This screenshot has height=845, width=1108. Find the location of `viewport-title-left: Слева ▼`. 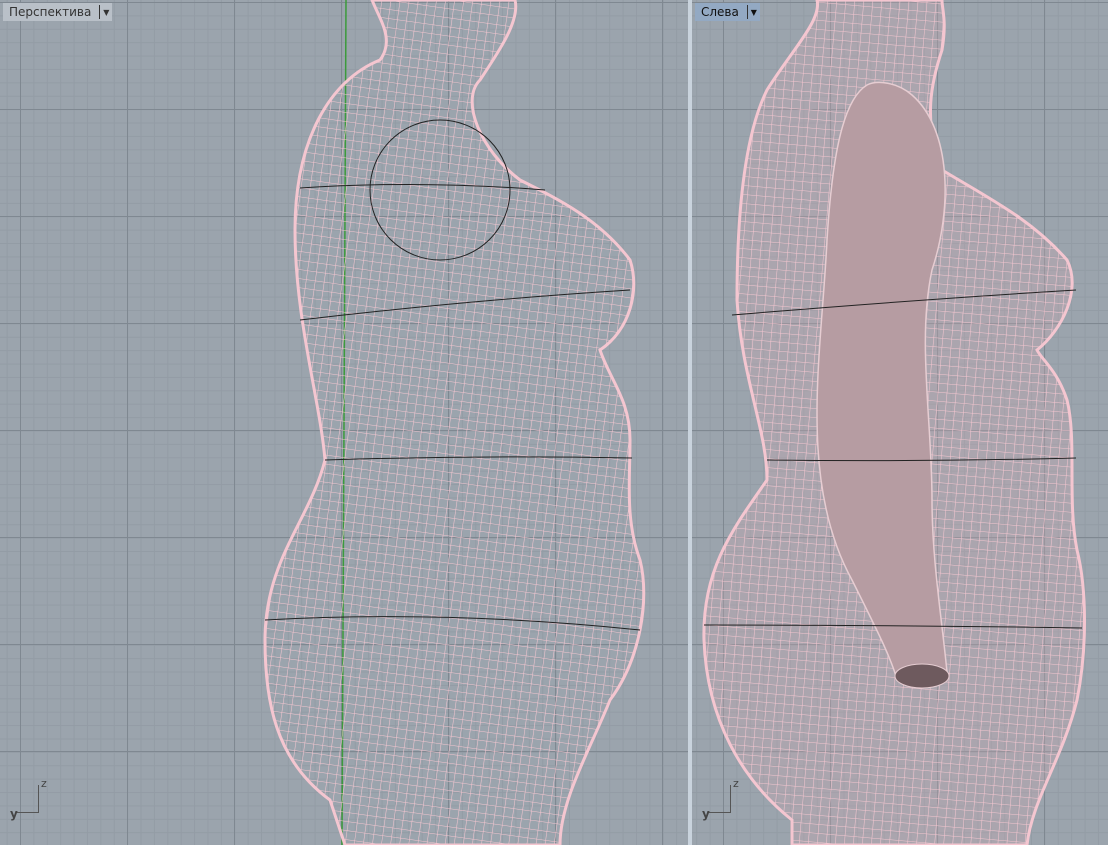

viewport-title-left: Слева ▼ is located at coordinates (727, 12).